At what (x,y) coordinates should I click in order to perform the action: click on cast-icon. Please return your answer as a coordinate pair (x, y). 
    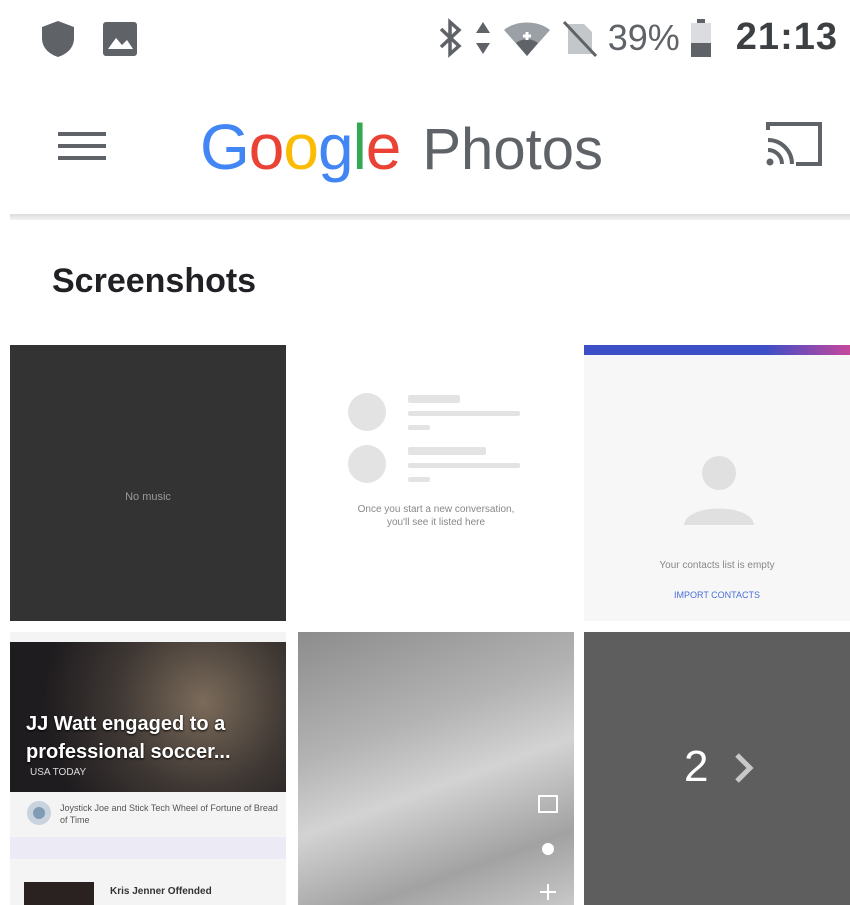
    Looking at the image, I should click on (794, 144).